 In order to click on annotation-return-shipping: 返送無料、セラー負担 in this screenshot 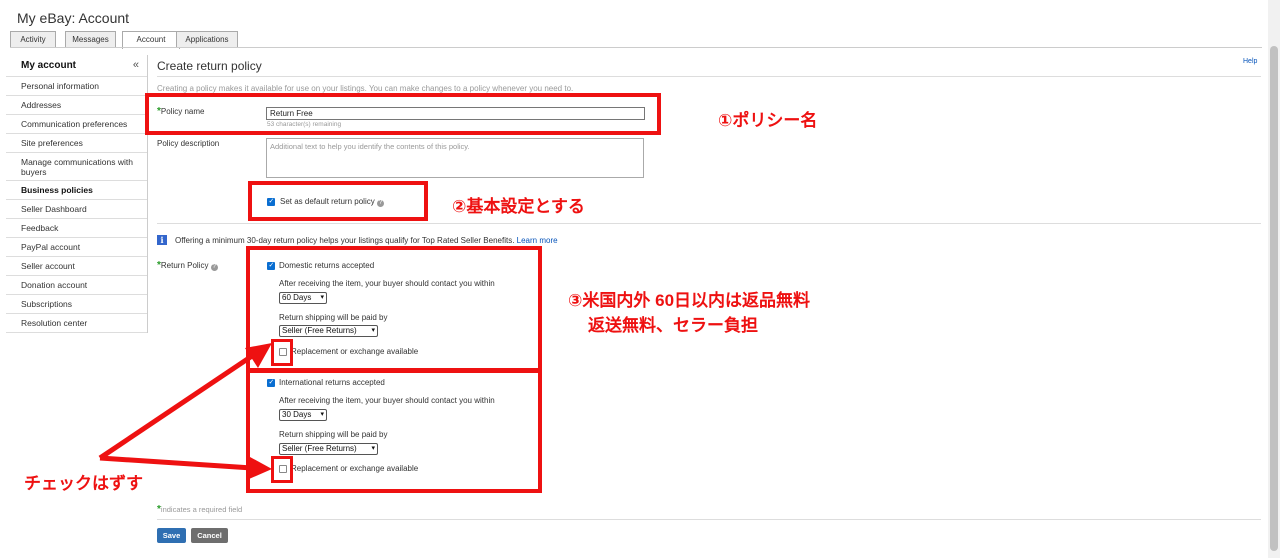, I will do `click(673, 325)`.